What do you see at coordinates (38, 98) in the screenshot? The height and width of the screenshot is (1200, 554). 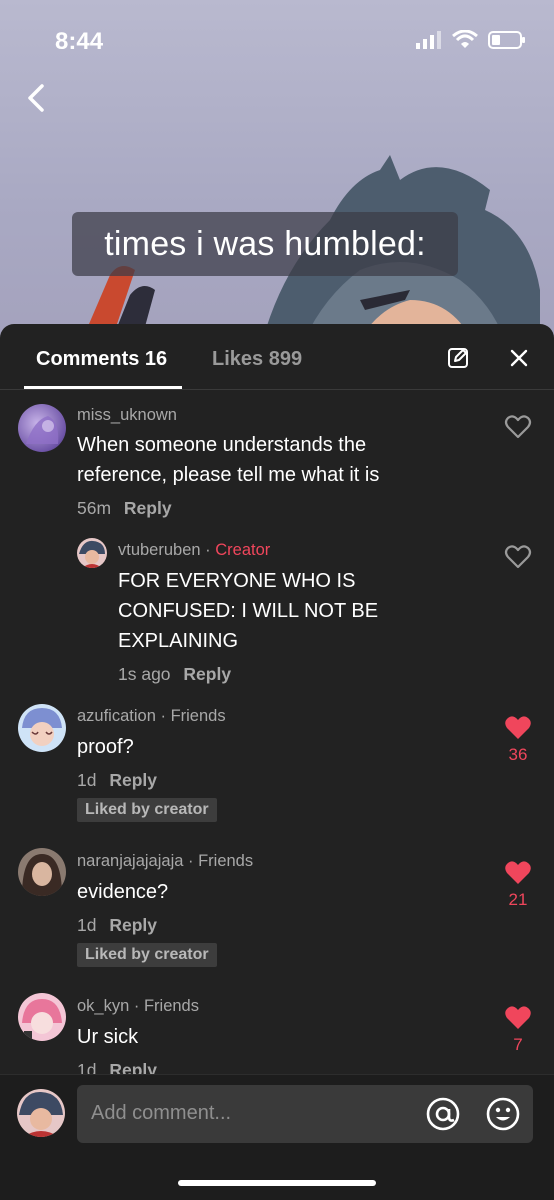 I see `back-arrow-icon` at bounding box center [38, 98].